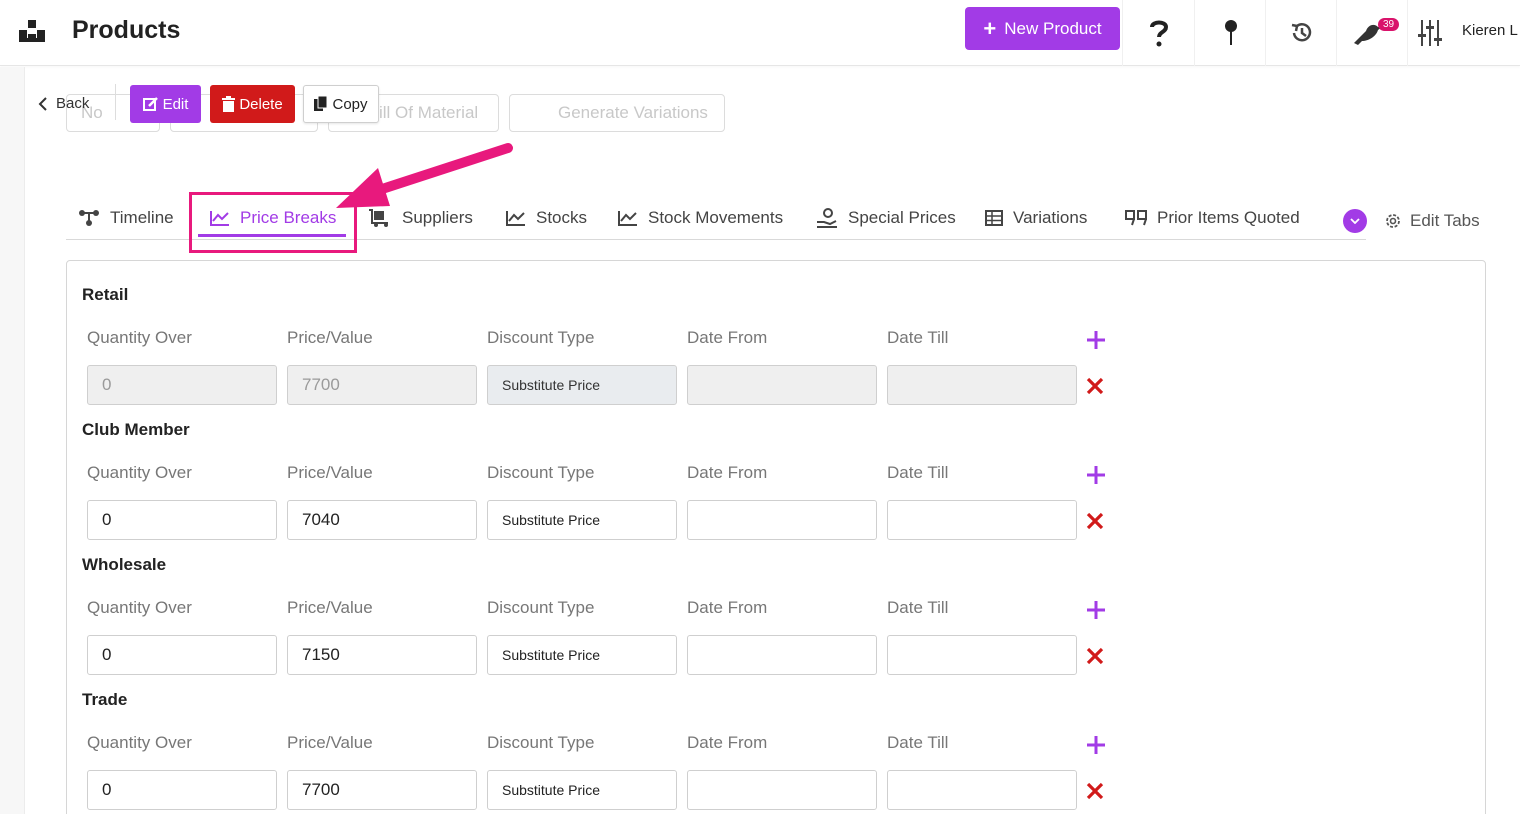 This screenshot has width=1520, height=814. I want to click on chart-line-icon, so click(627, 218).